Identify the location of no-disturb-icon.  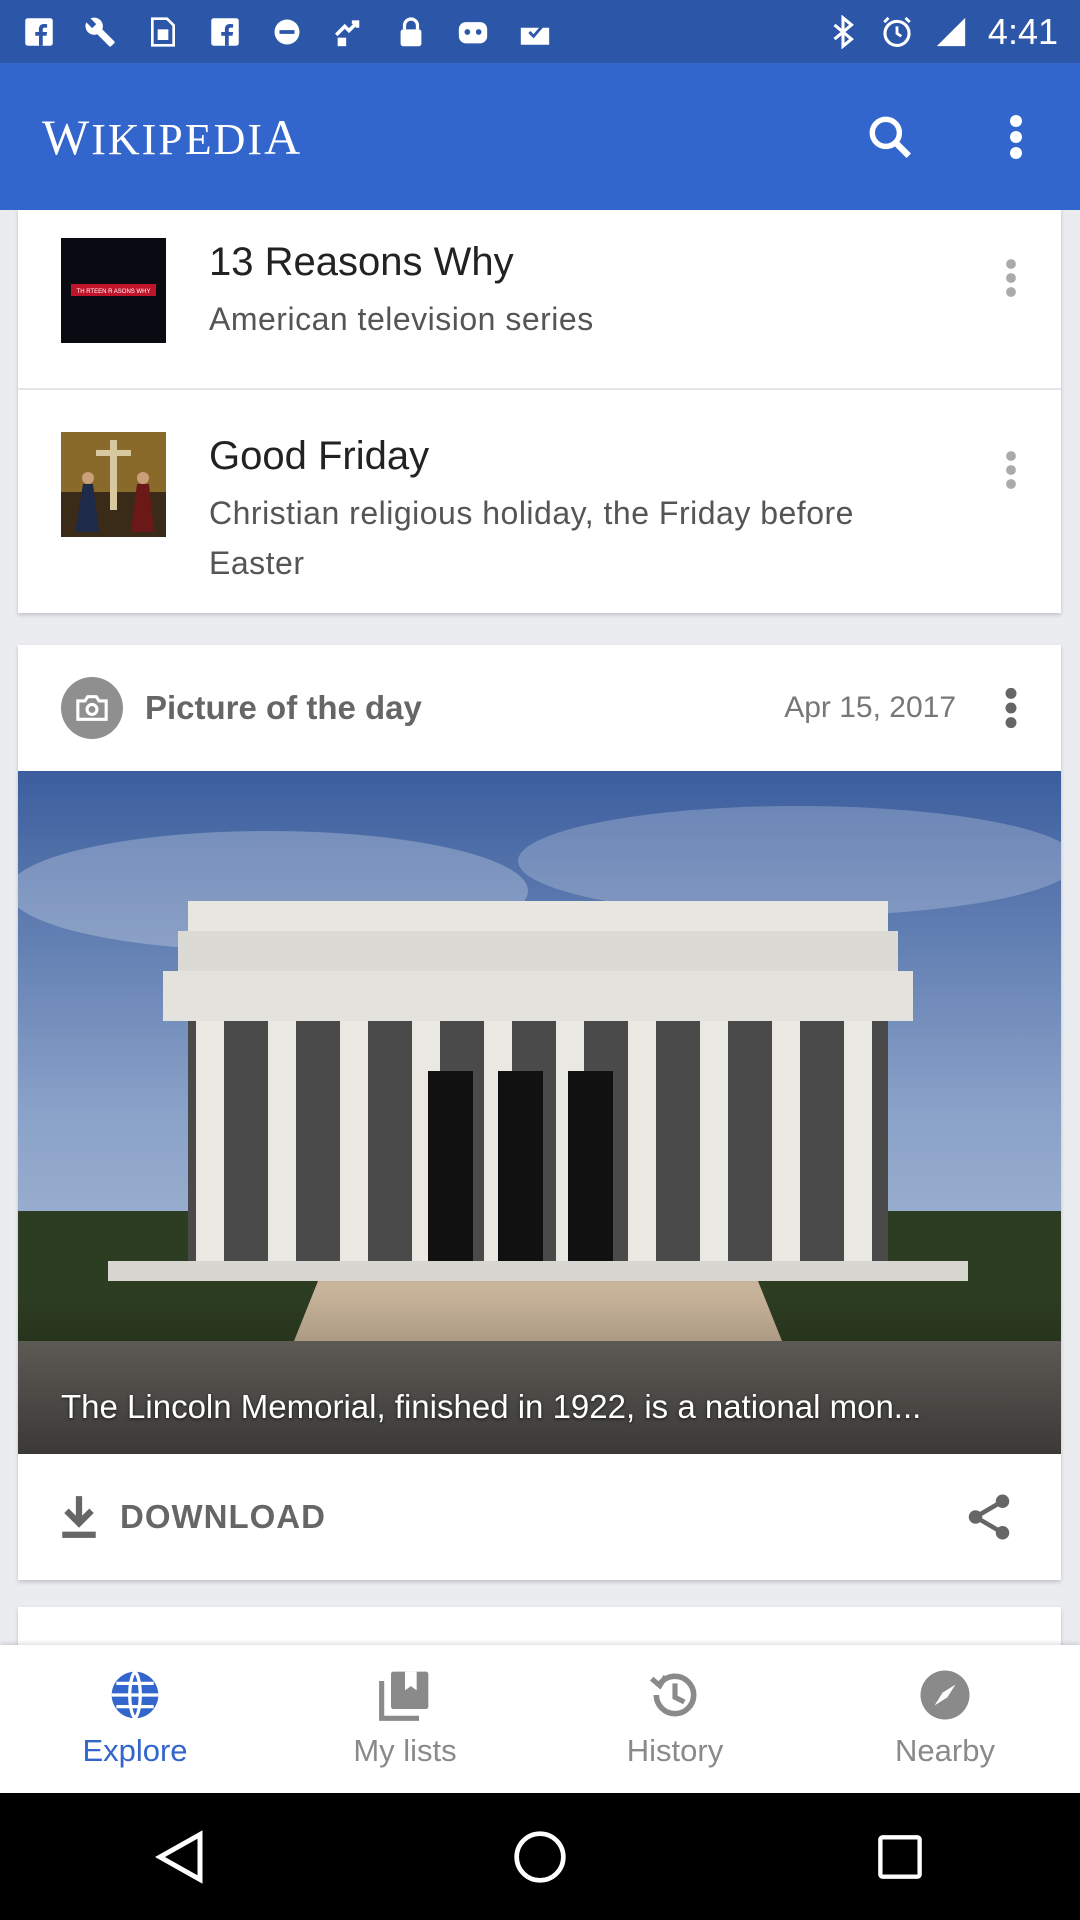
(287, 32).